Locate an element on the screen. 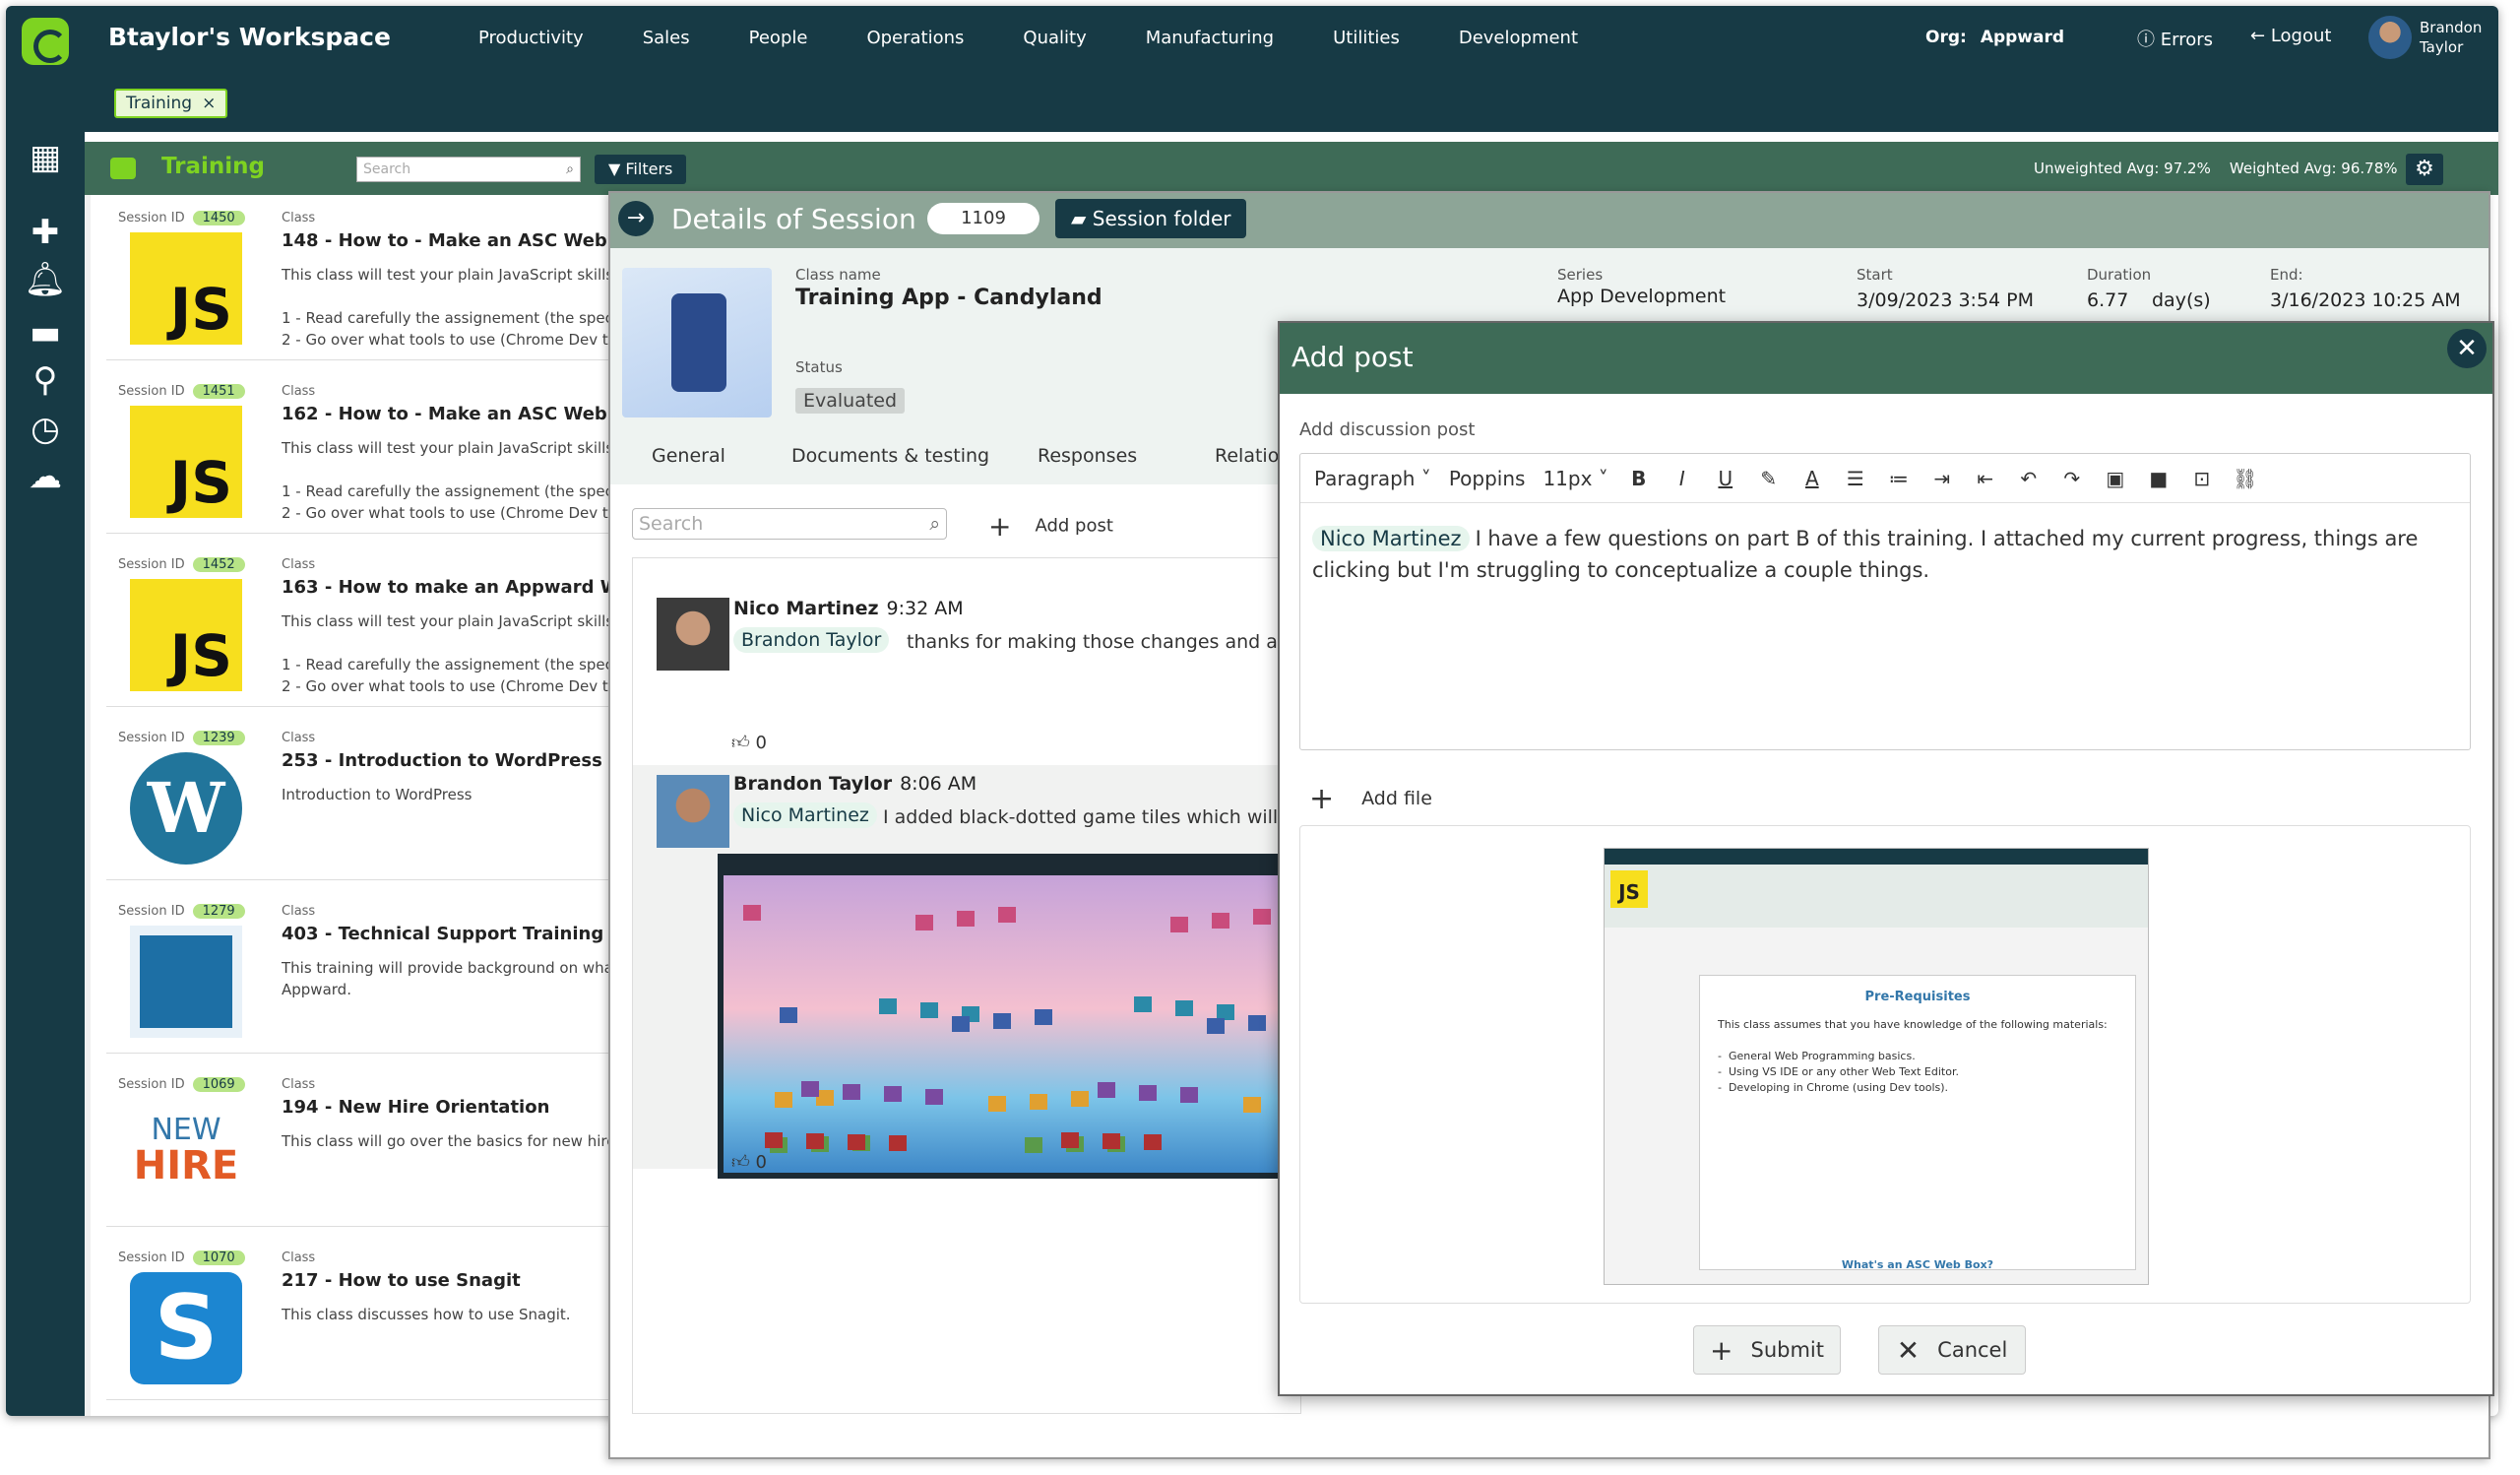 The height and width of the screenshot is (1475, 2520). appward-logo is located at coordinates (45, 41).